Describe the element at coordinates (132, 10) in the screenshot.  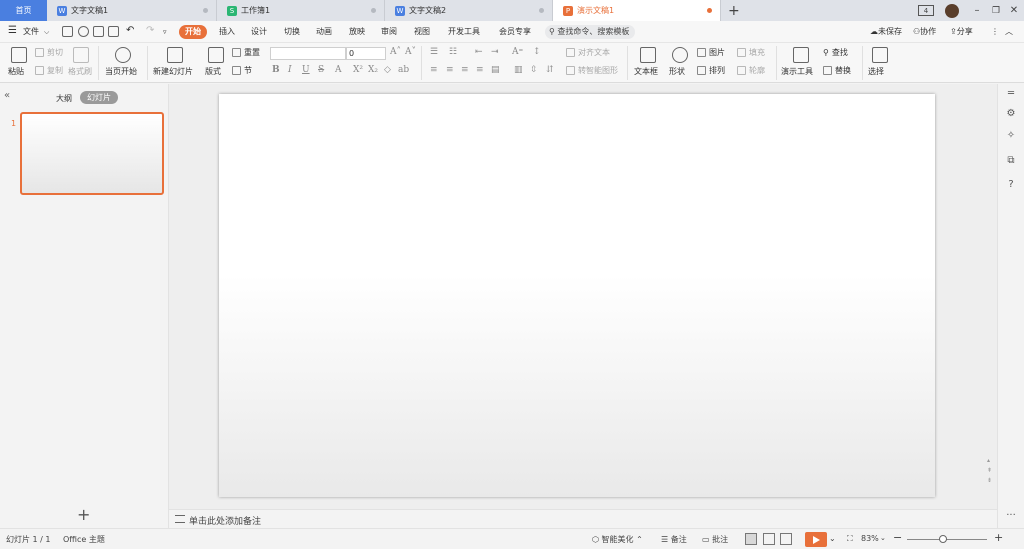
I see `tab-writer-doc-1: W 文字文稿1` at that location.